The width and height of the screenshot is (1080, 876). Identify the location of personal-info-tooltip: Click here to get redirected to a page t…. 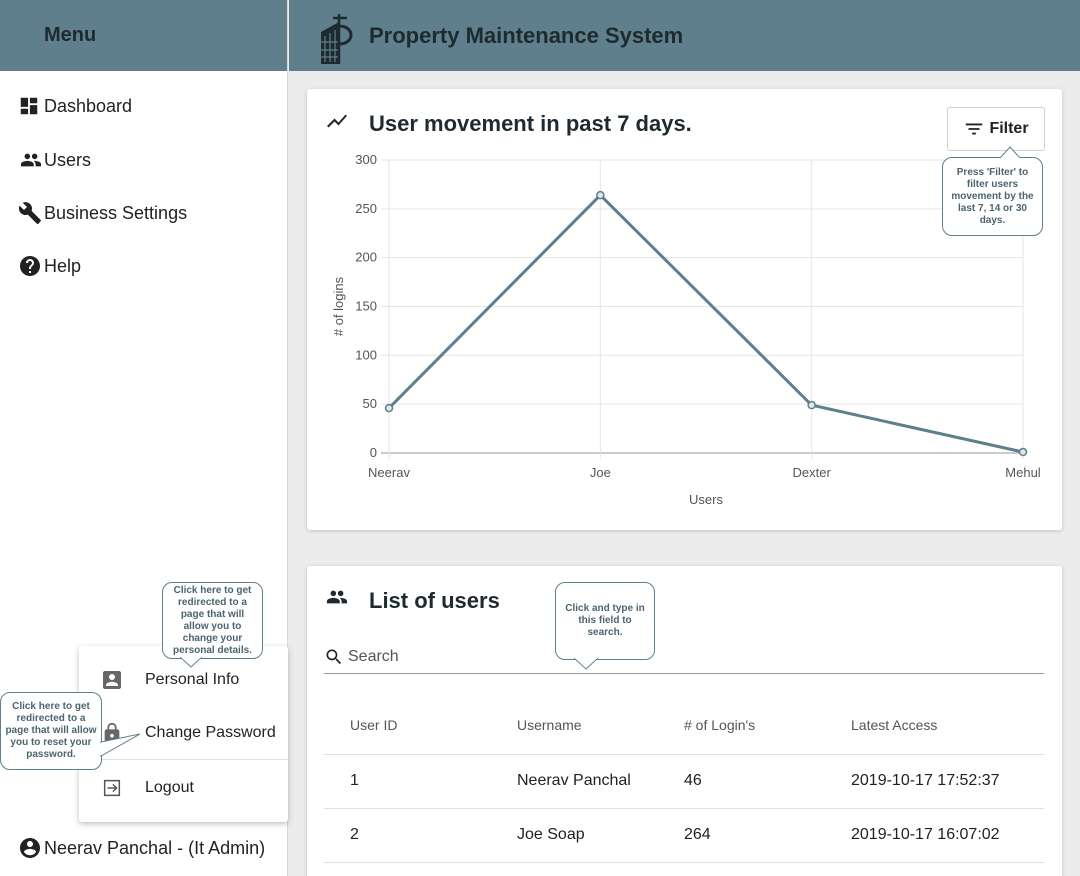
(212, 620).